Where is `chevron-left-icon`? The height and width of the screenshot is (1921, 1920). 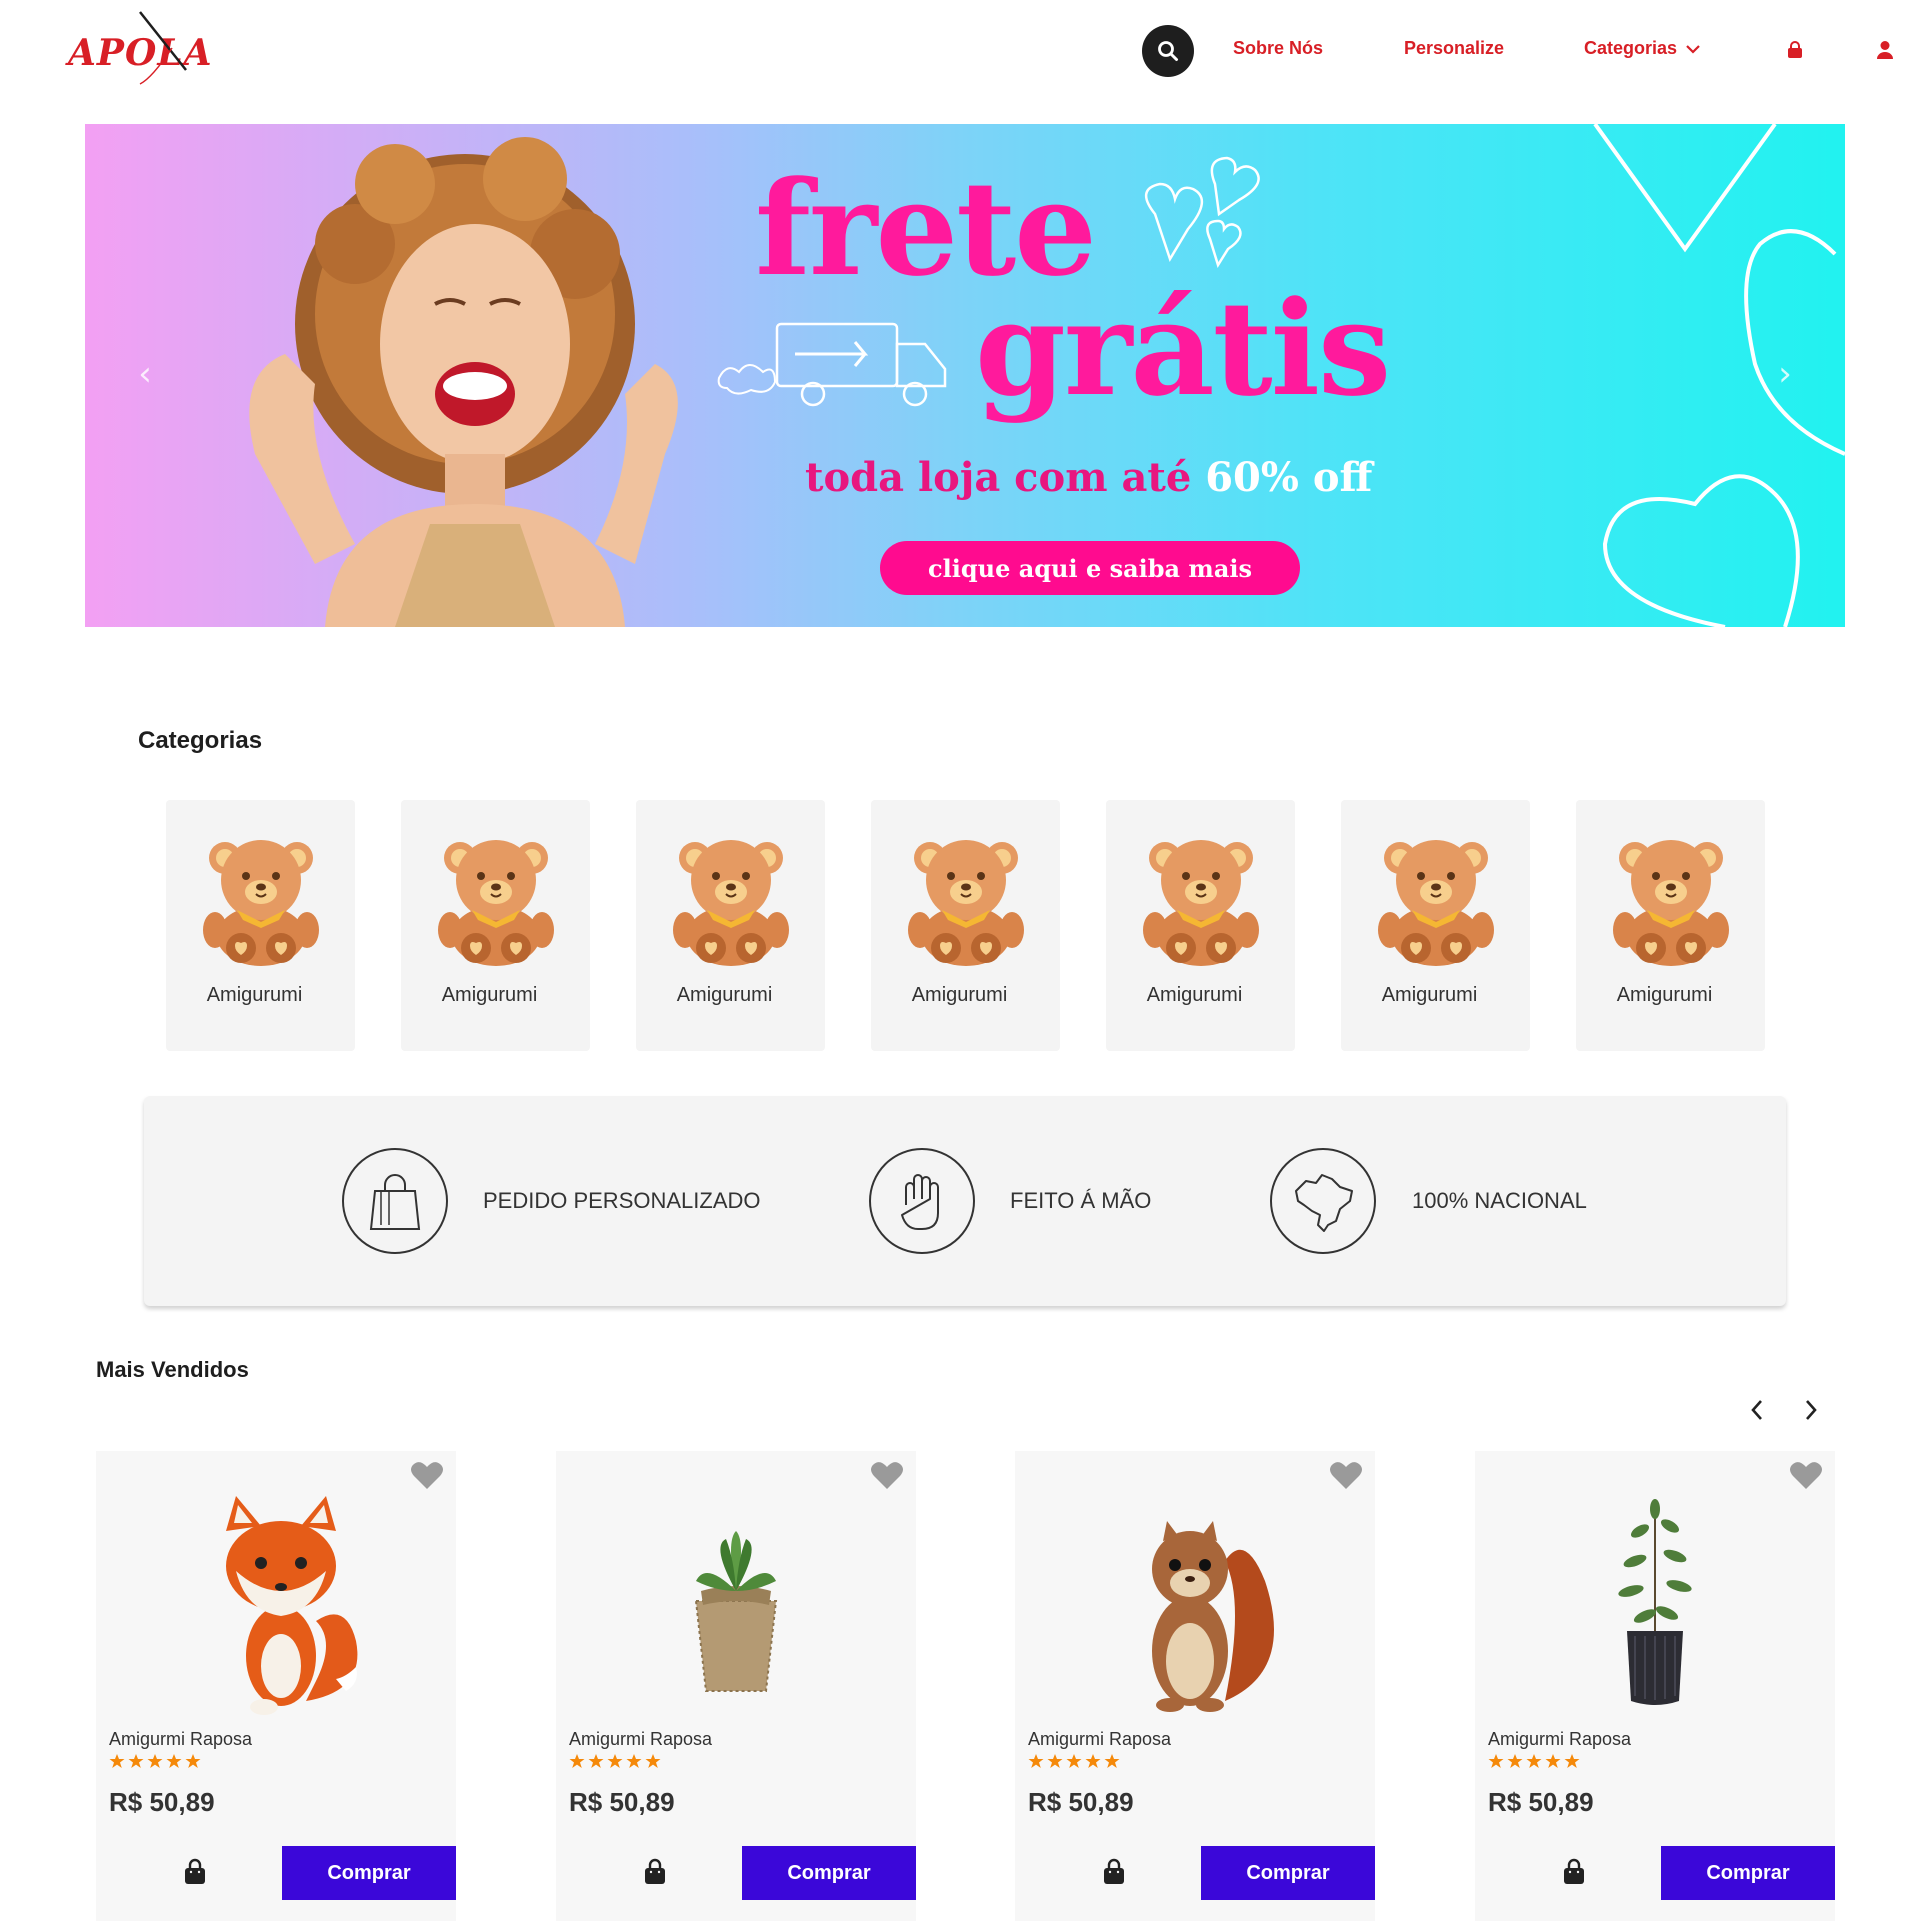
chevron-left-icon is located at coordinates (1756, 1410).